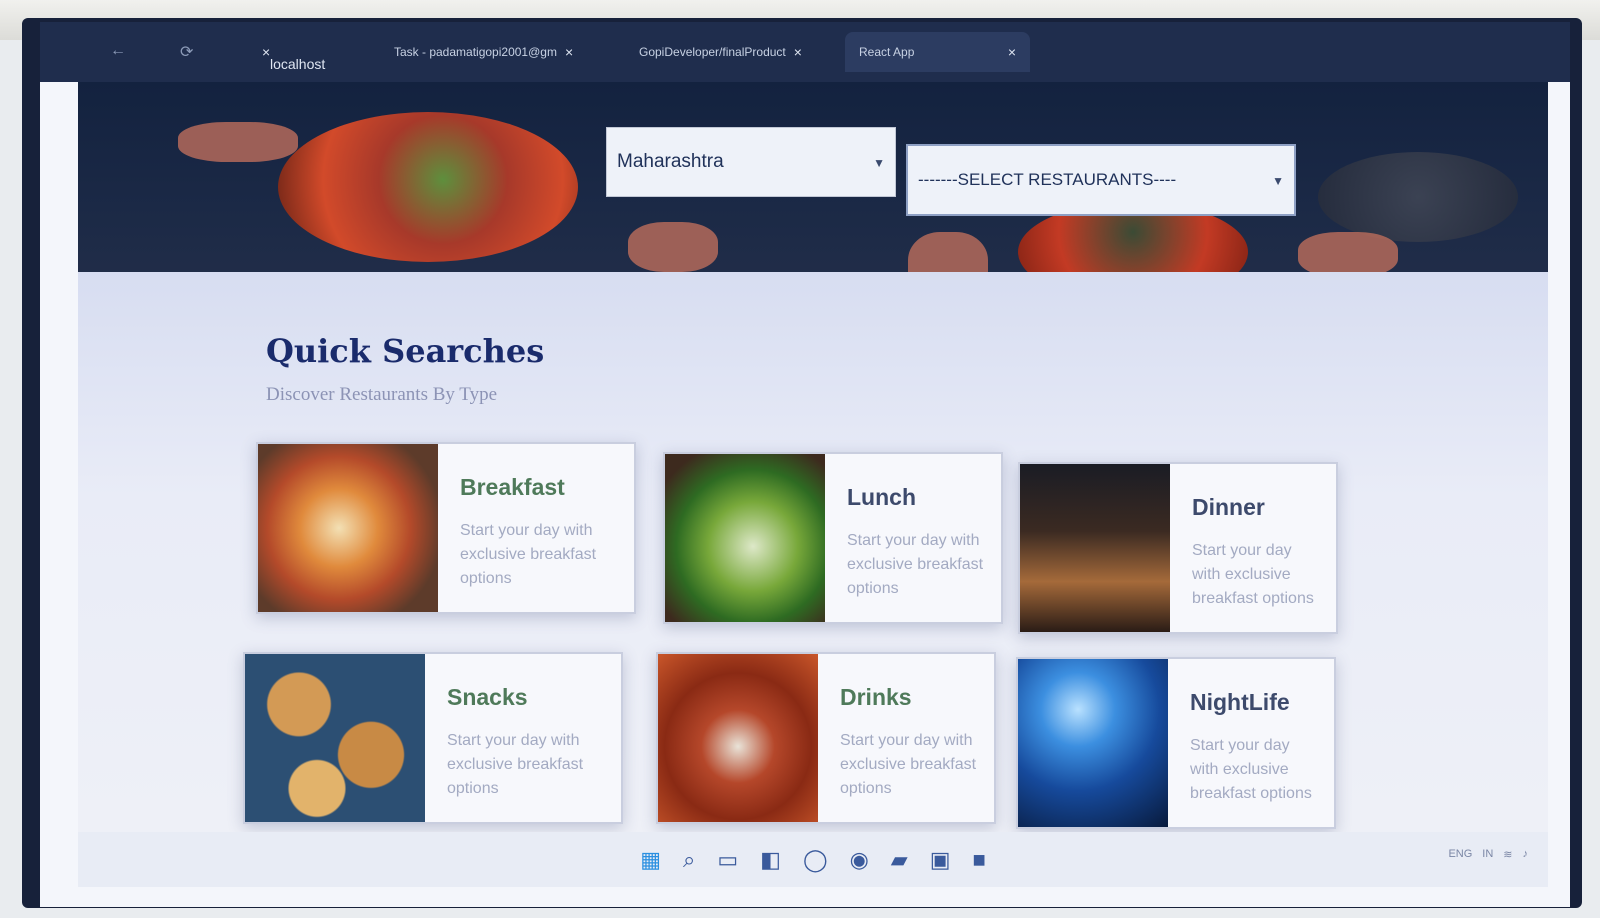  What do you see at coordinates (876, 697) in the screenshot?
I see `card-title: Drinks` at bounding box center [876, 697].